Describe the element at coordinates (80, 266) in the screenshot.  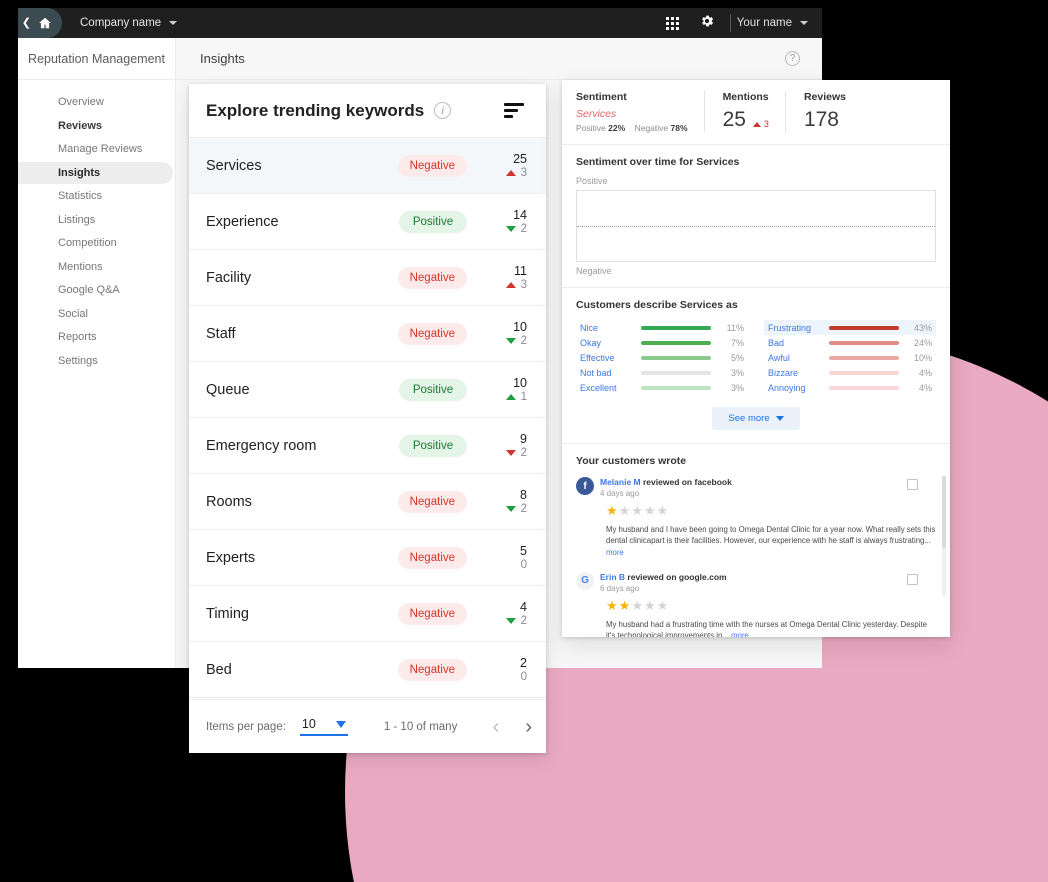
I see `sidebar-item-label: Mentions` at that location.